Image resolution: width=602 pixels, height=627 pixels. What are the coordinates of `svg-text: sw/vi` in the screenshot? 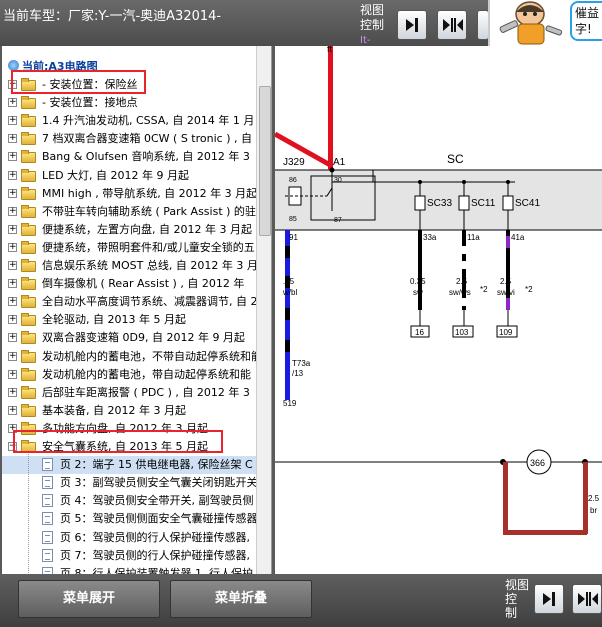 It's located at (506, 292).